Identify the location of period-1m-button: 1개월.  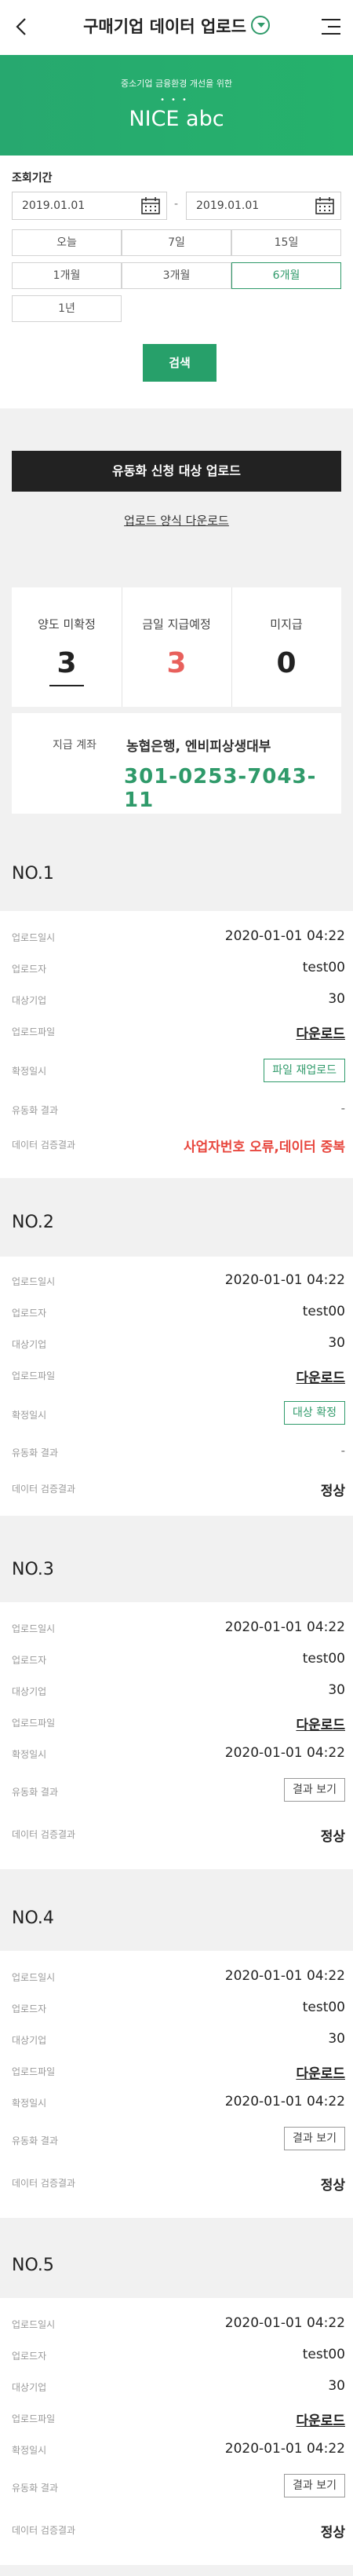
(67, 275).